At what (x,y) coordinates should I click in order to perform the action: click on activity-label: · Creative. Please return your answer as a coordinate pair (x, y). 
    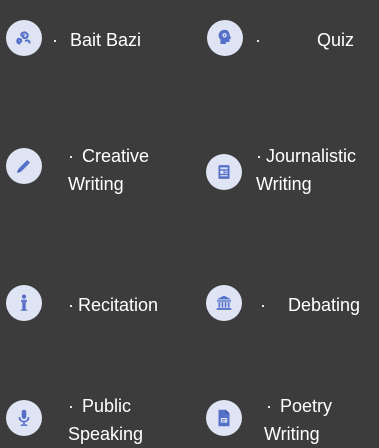
    Looking at the image, I should click on (108, 156).